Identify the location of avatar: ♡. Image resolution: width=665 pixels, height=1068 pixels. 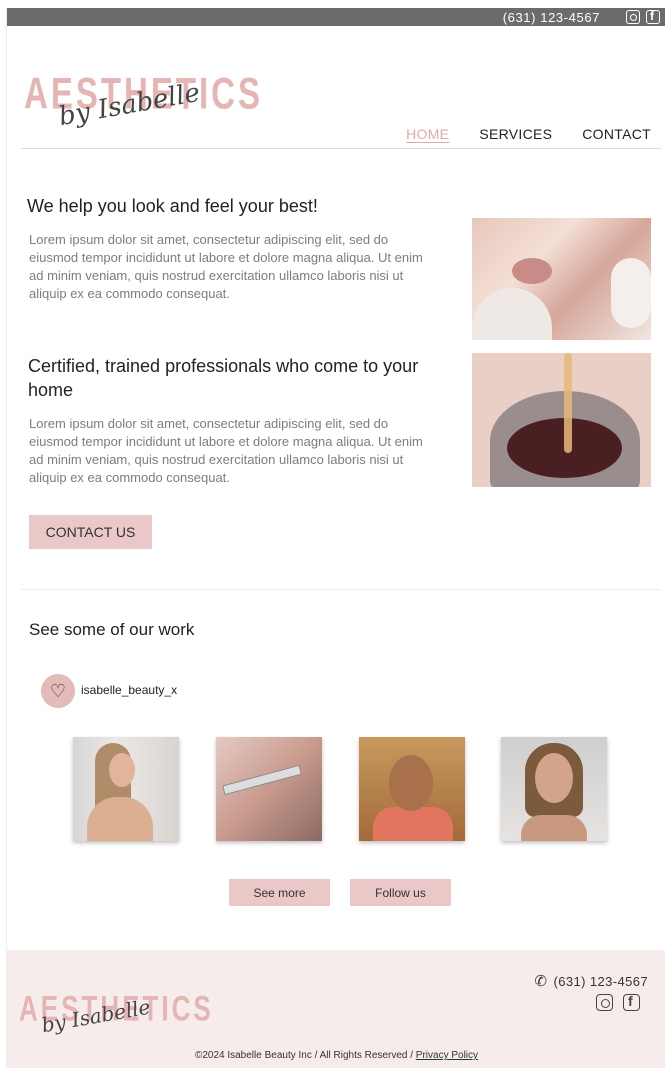
(58, 691).